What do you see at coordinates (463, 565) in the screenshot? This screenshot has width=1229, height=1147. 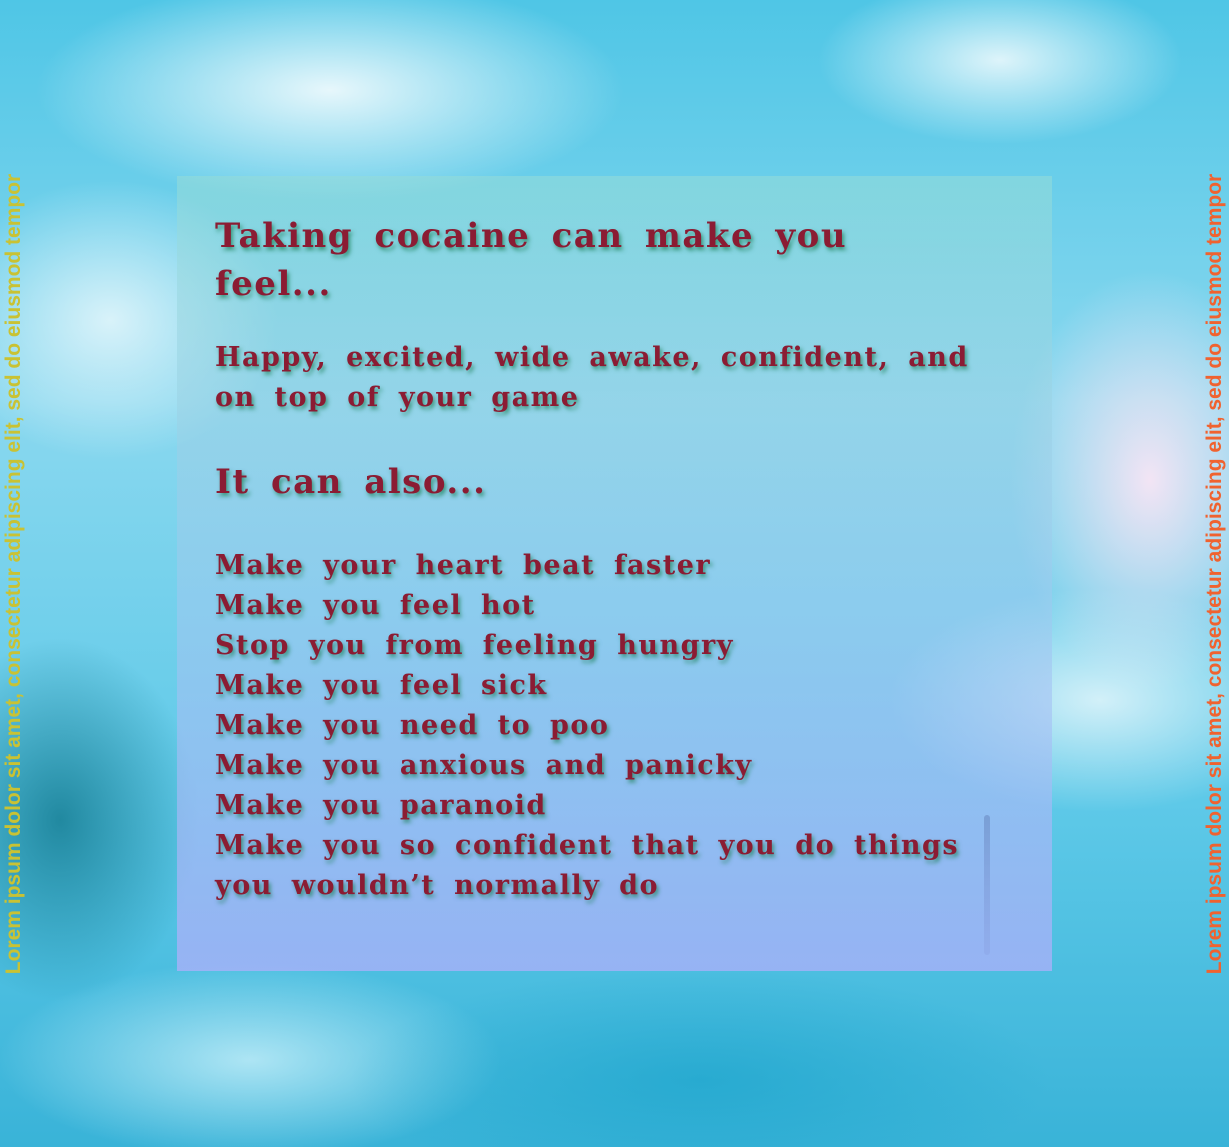 I see `effect-item: Make your heart beat faster` at bounding box center [463, 565].